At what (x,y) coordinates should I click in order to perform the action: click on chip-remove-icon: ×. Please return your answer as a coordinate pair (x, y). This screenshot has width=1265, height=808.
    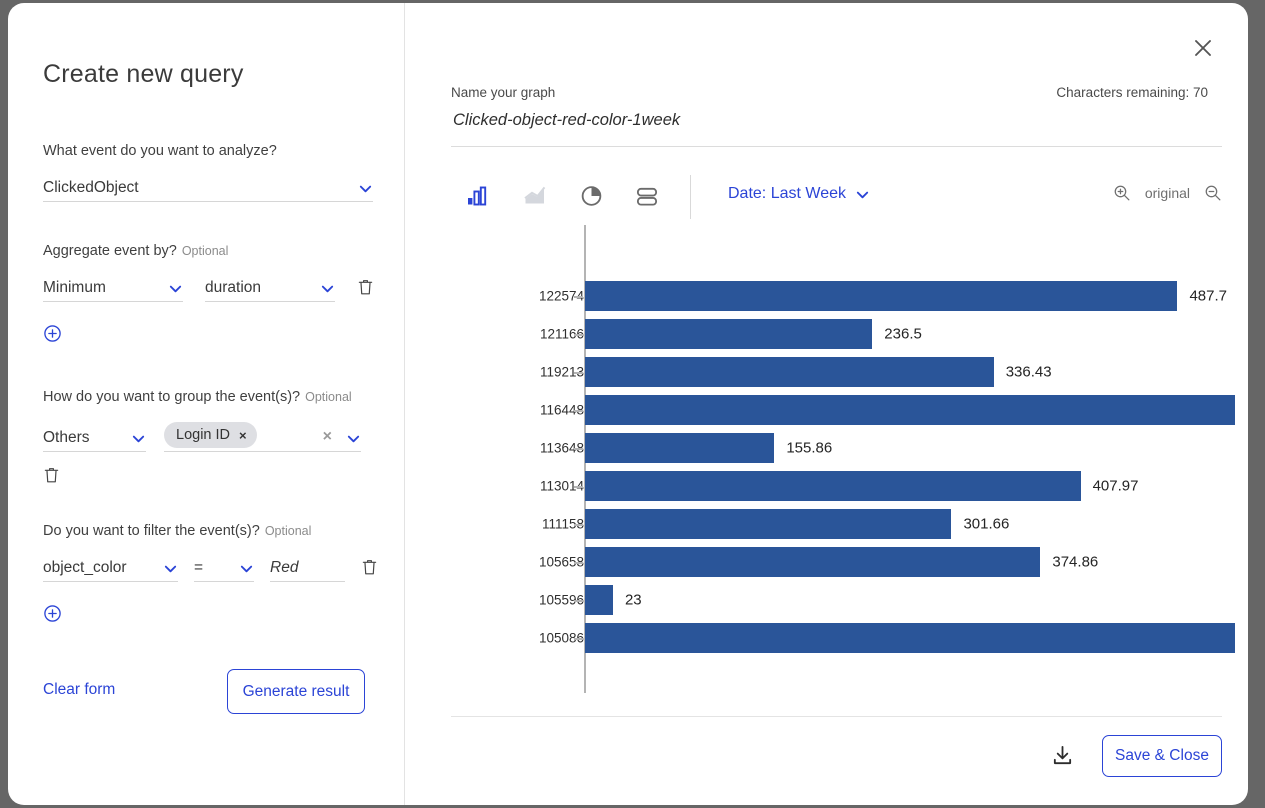
    Looking at the image, I should click on (243, 435).